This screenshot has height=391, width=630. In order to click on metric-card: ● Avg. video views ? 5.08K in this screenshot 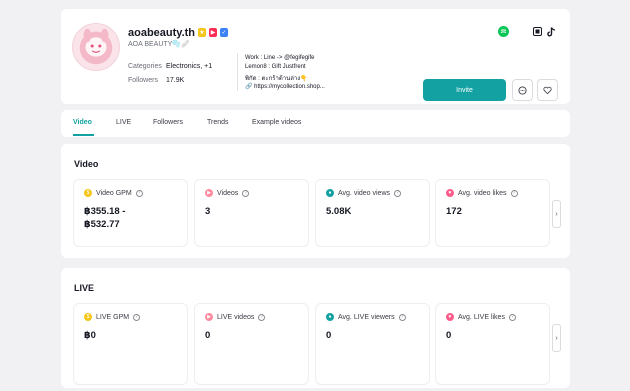, I will do `click(372, 213)`.